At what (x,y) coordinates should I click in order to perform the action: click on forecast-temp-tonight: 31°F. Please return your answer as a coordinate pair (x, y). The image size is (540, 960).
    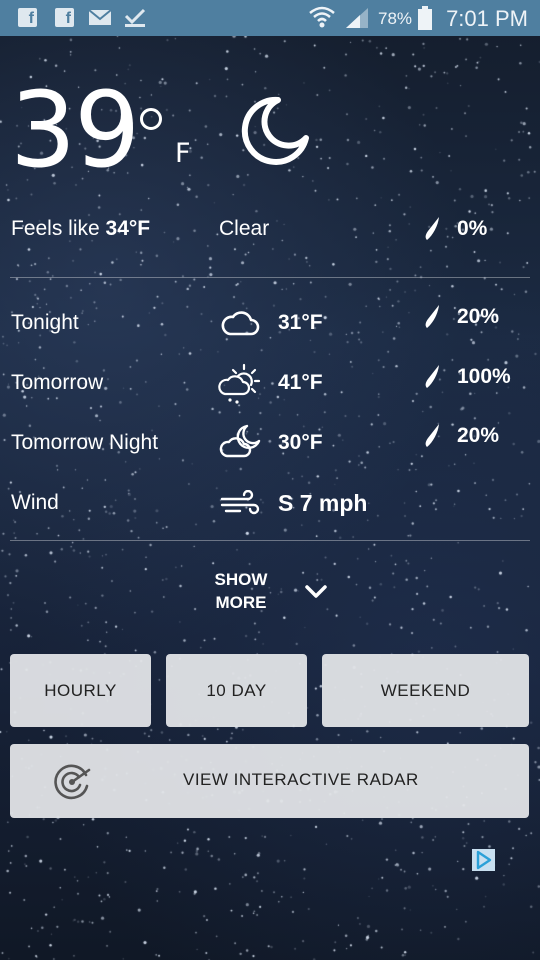
    Looking at the image, I should click on (300, 322).